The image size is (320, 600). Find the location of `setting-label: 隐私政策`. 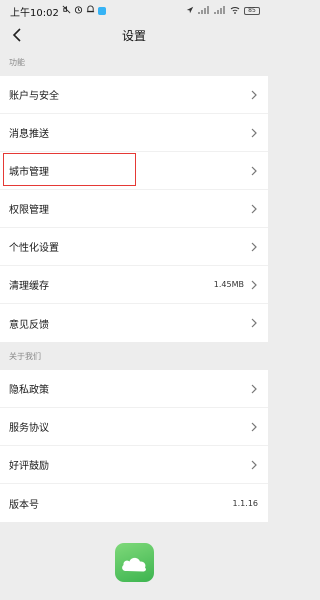

setting-label: 隐私政策 is located at coordinates (29, 390).